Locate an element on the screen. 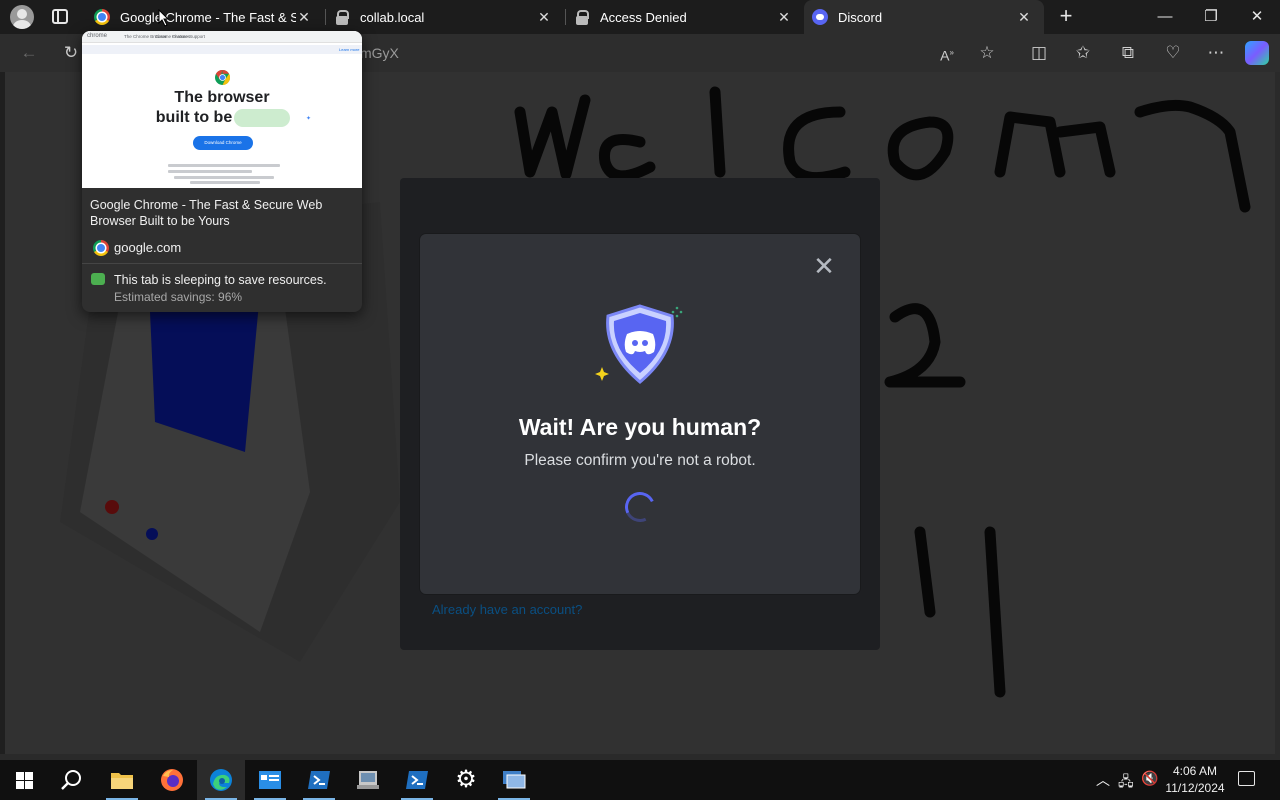 Image resolution: width=1280 pixels, height=800 pixels. new-tab-icon: + is located at coordinates (1066, 16).